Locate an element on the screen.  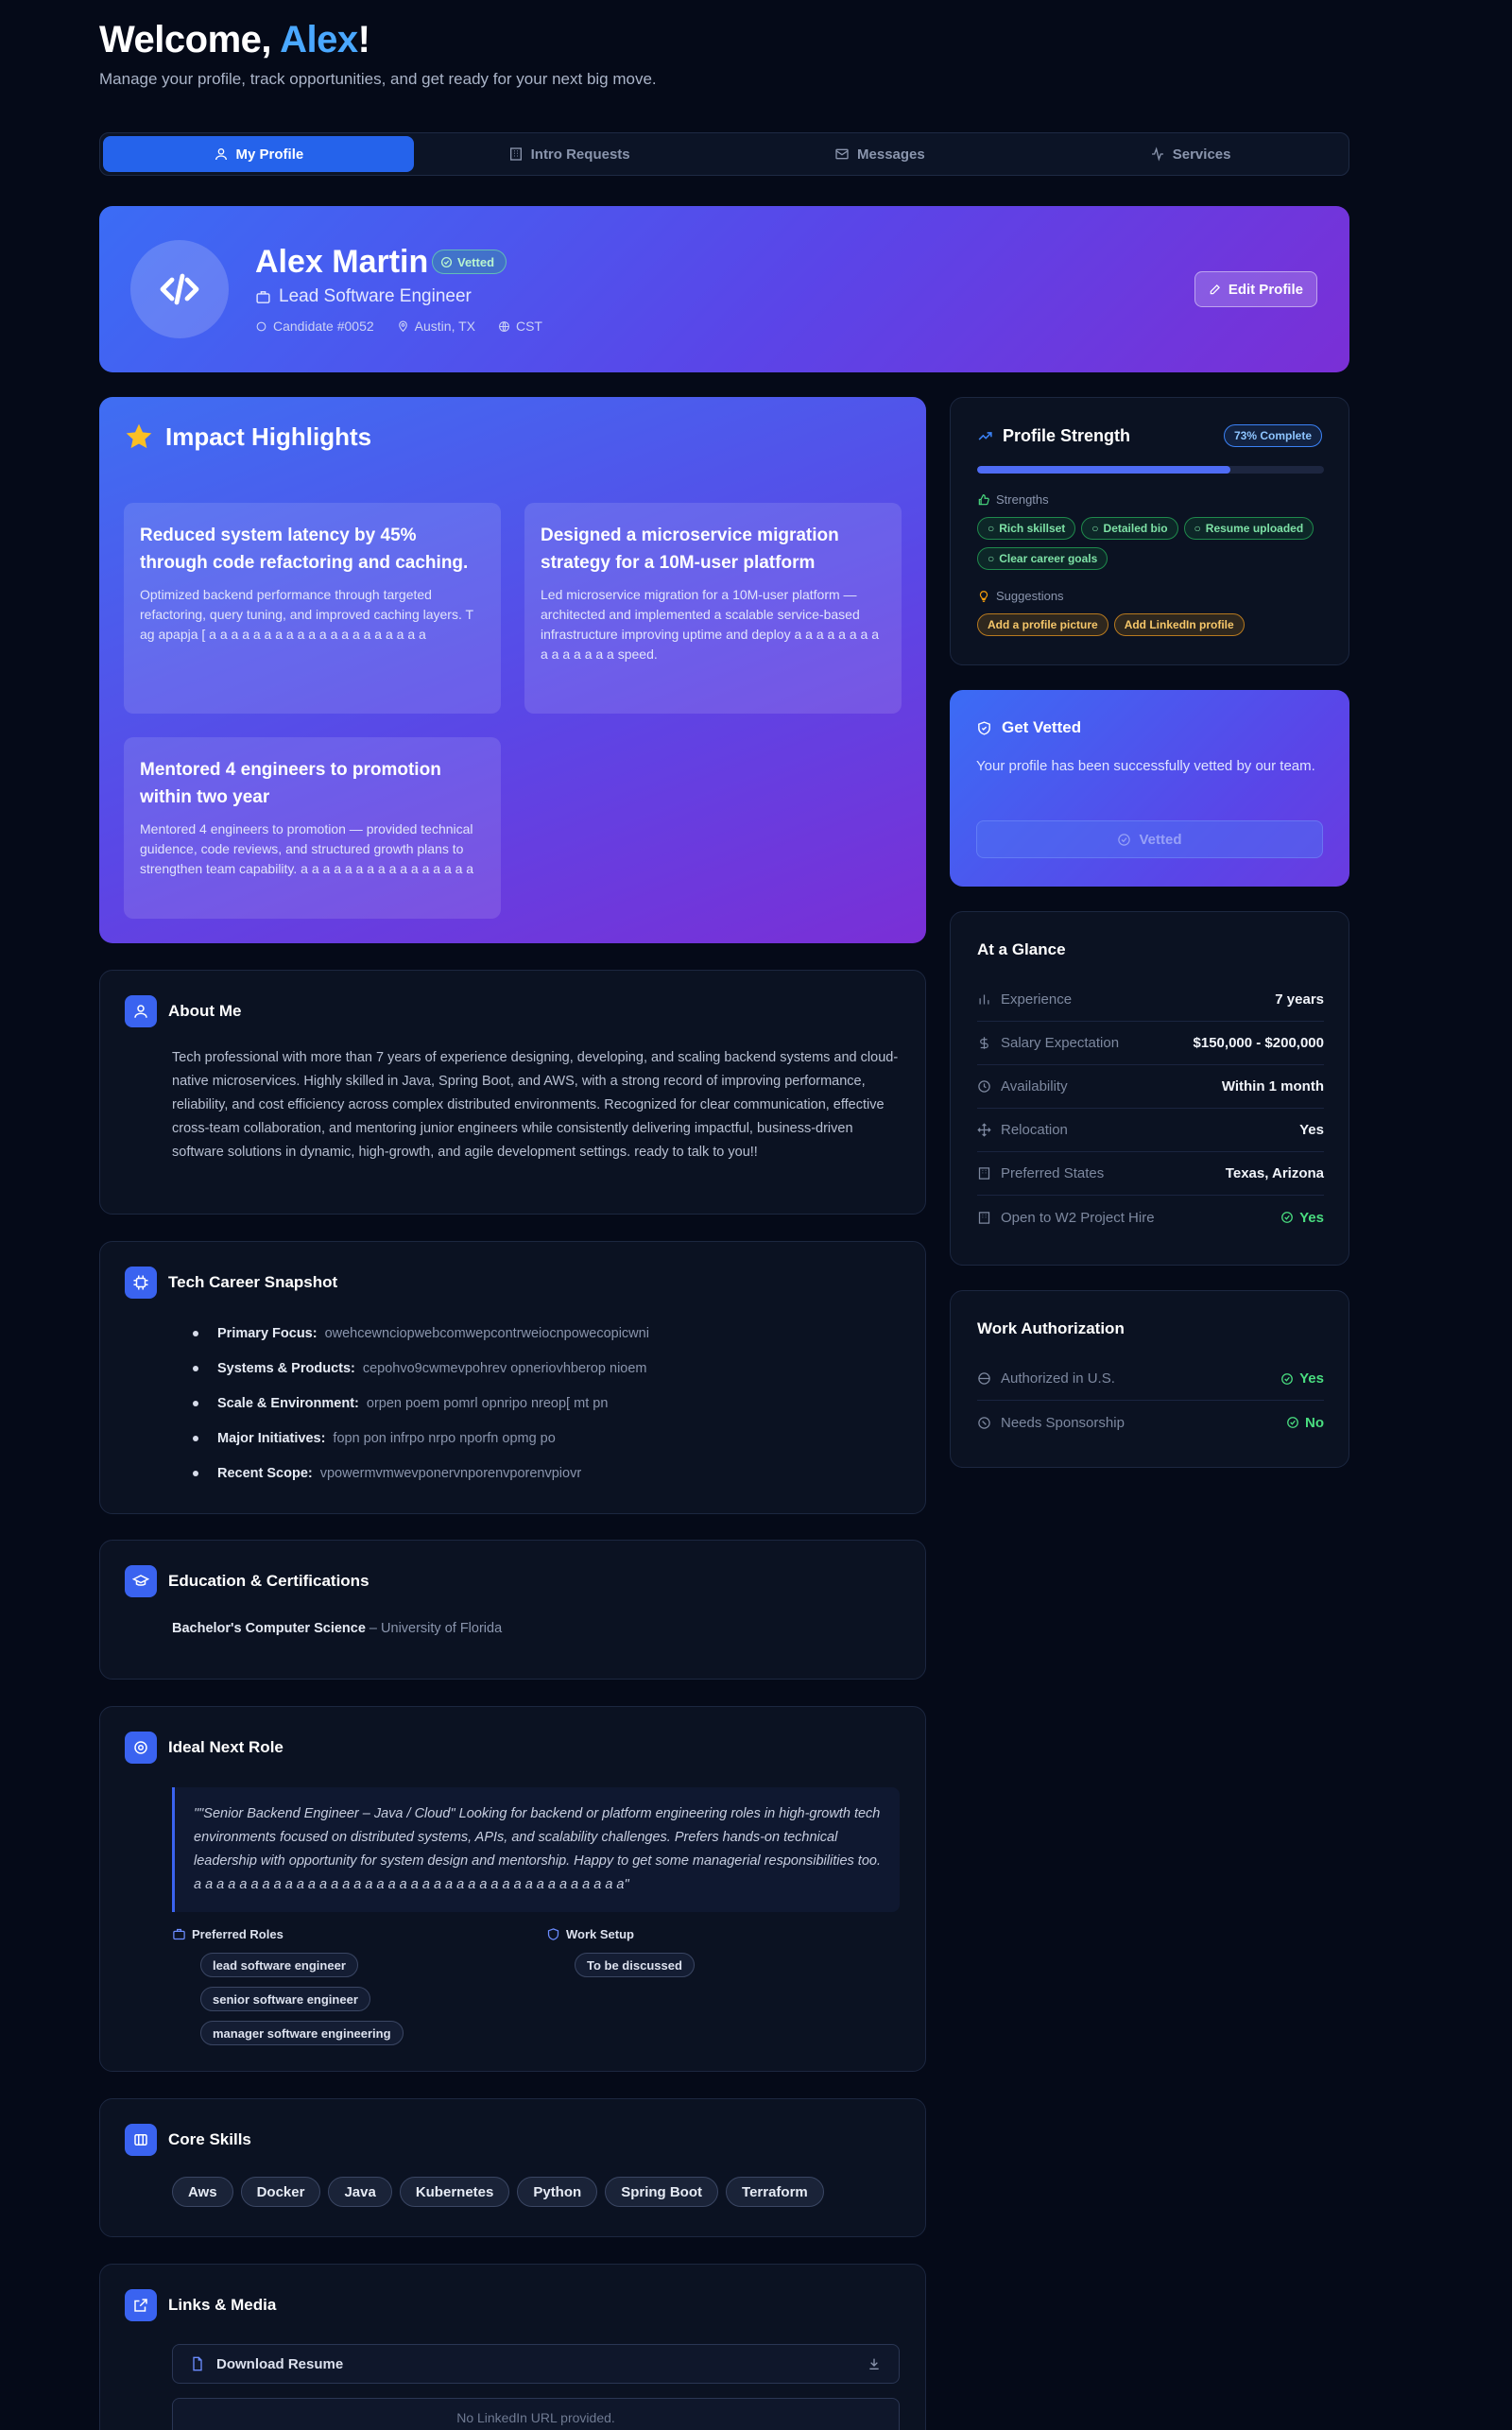
vetted-button: Vetted is located at coordinates (1149, 839).